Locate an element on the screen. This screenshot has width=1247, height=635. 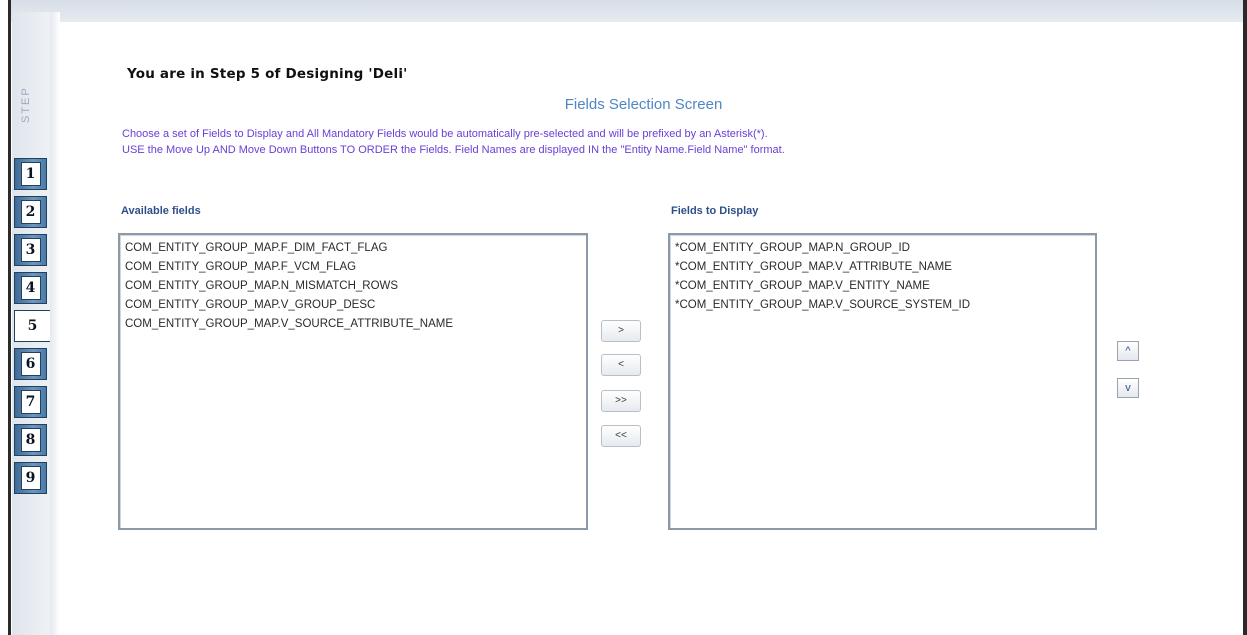
step-tab-label: 7 is located at coordinates (30, 402).